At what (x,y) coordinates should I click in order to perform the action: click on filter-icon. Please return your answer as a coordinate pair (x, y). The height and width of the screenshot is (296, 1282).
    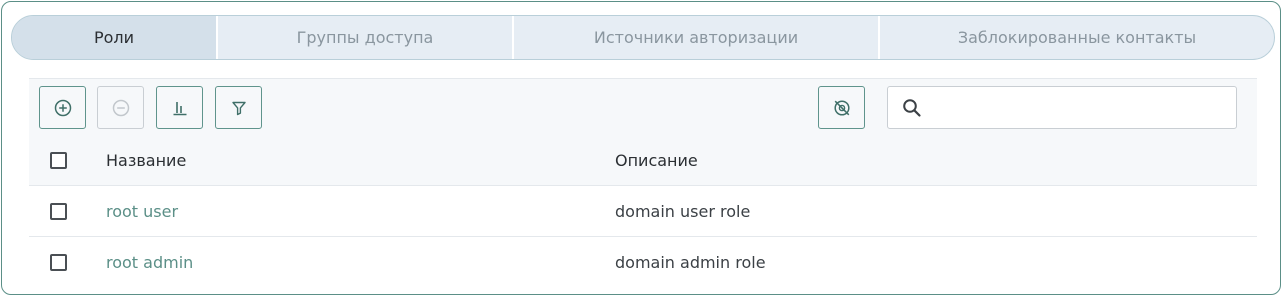
    Looking at the image, I should click on (239, 108).